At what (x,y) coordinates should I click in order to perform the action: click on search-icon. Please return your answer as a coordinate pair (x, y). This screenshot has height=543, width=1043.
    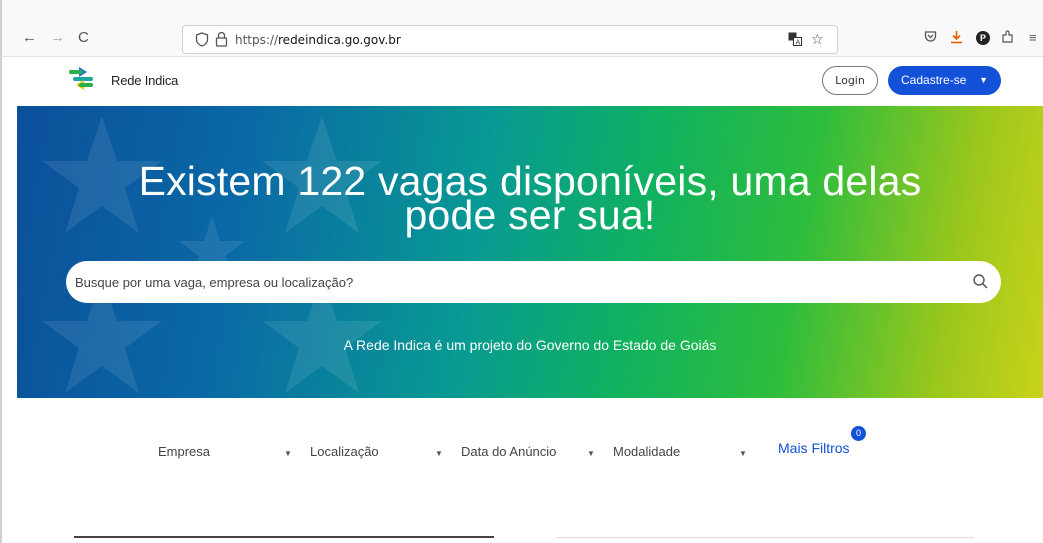
    Looking at the image, I should click on (980, 281).